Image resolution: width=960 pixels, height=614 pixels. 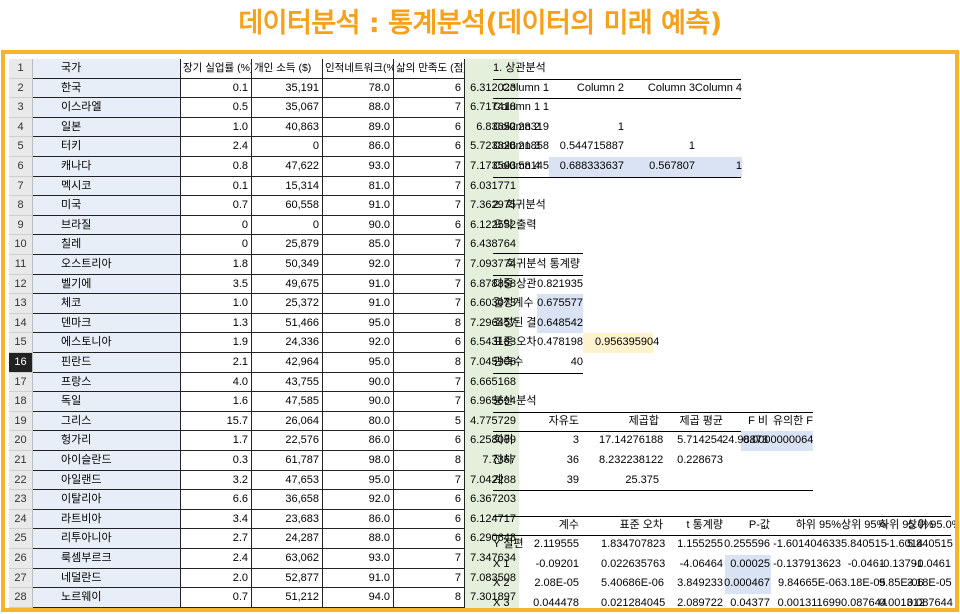 What do you see at coordinates (107, 559) in the screenshot?
I see `country-cell: 룩셈부르크` at bounding box center [107, 559].